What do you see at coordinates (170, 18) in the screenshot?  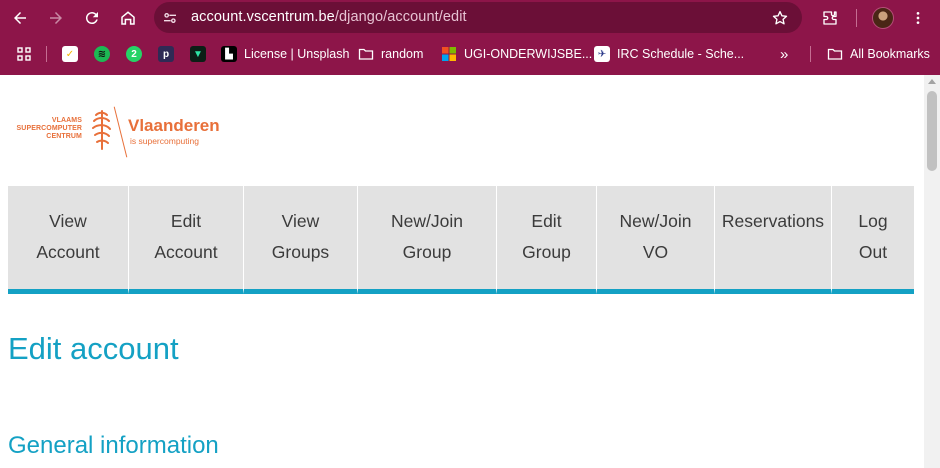 I see `site-info-icon` at bounding box center [170, 18].